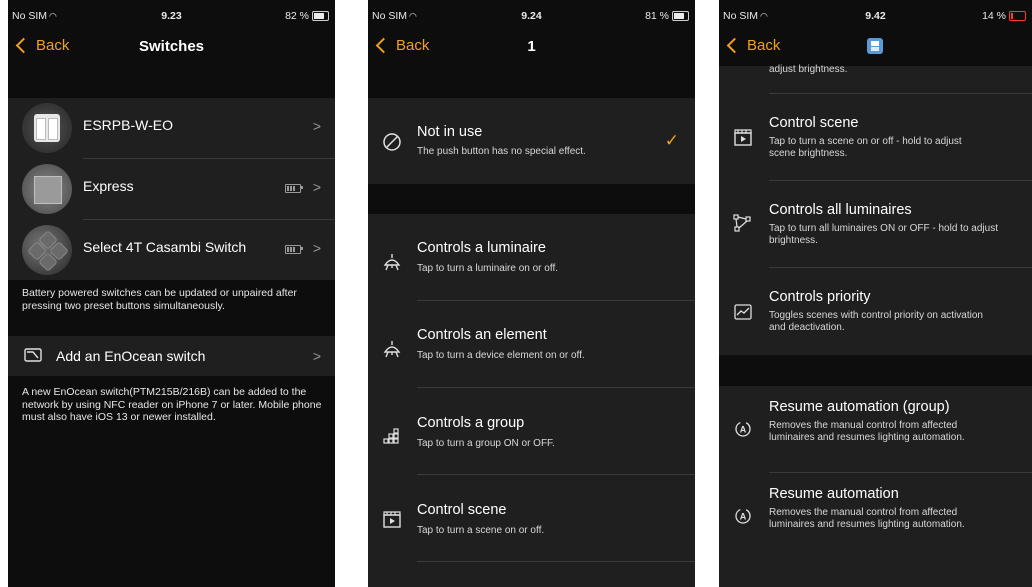 The image size is (1032, 587). Describe the element at coordinates (392, 349) in the screenshot. I see `element-icon` at that location.